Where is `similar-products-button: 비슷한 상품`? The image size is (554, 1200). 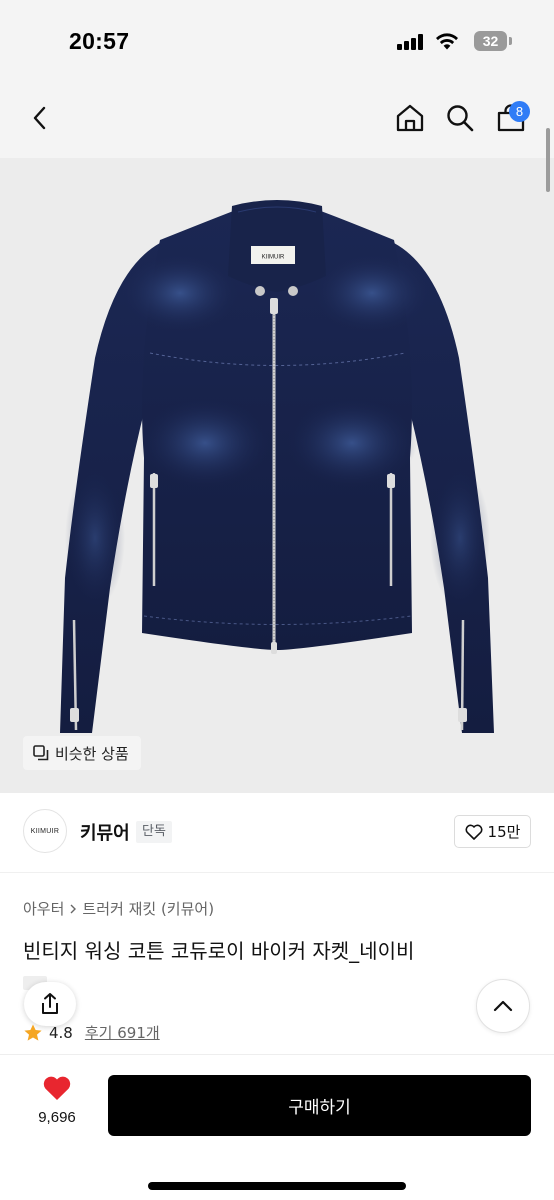 similar-products-button: 비슷한 상품 is located at coordinates (82, 753).